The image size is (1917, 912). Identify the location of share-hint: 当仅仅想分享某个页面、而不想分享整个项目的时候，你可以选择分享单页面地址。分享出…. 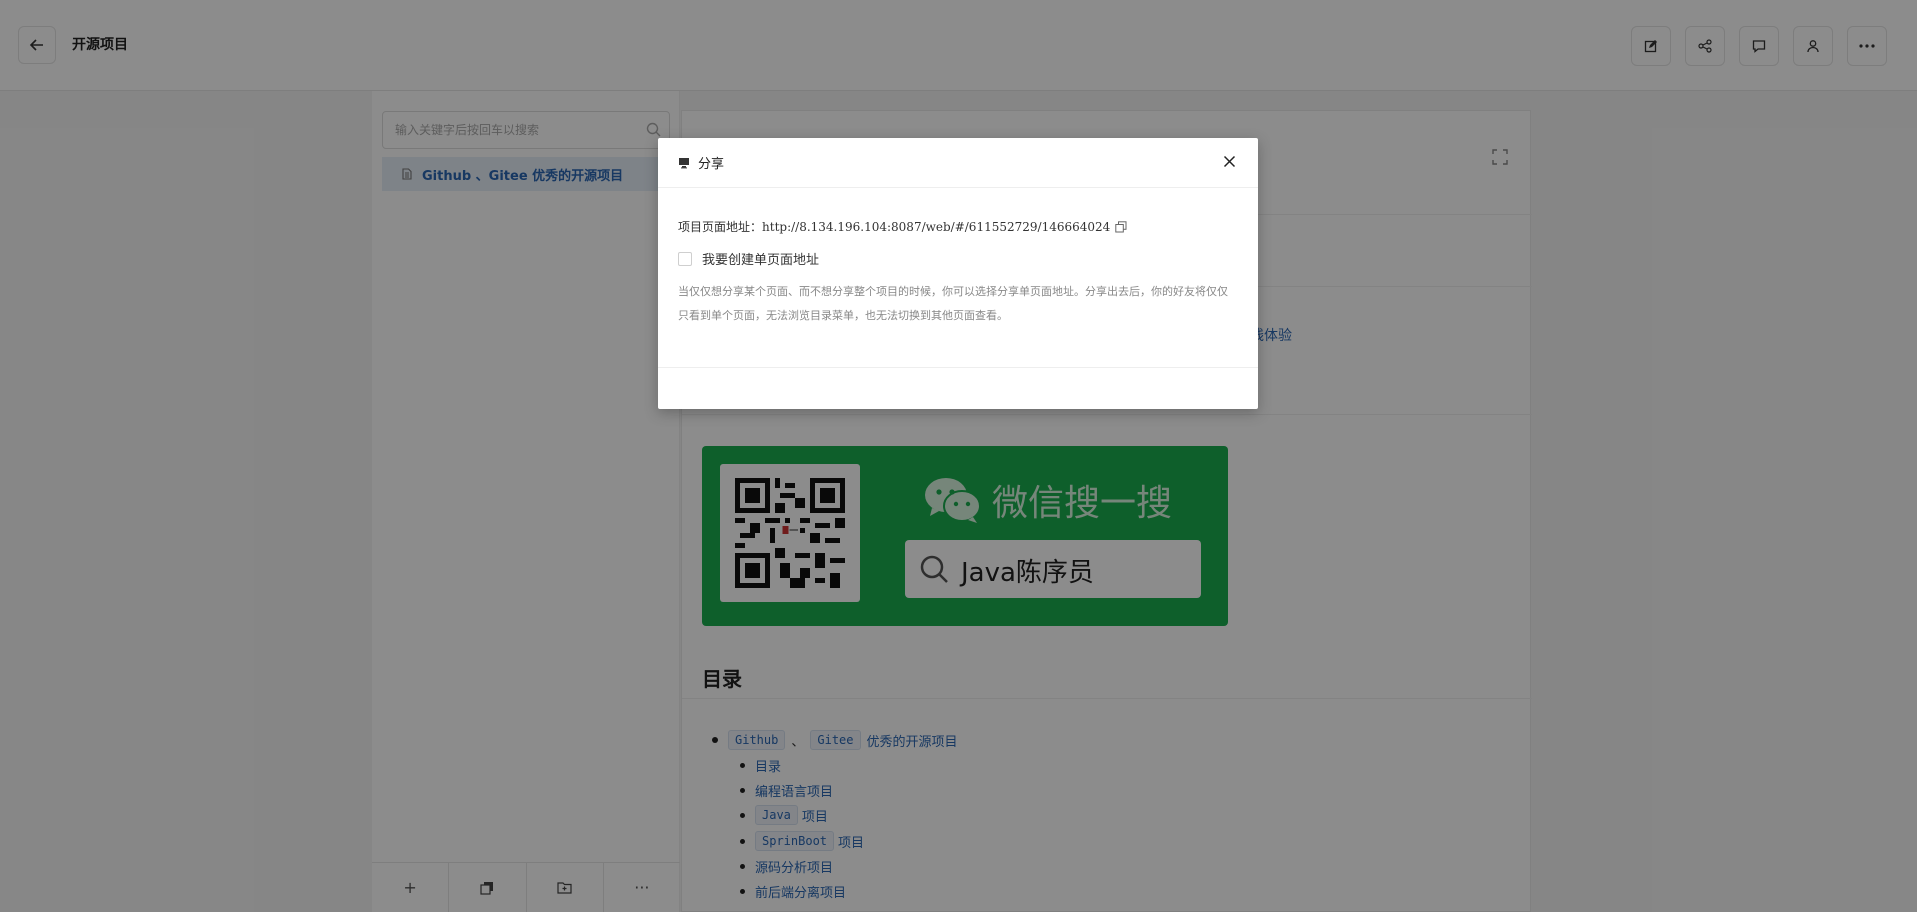
(953, 303).